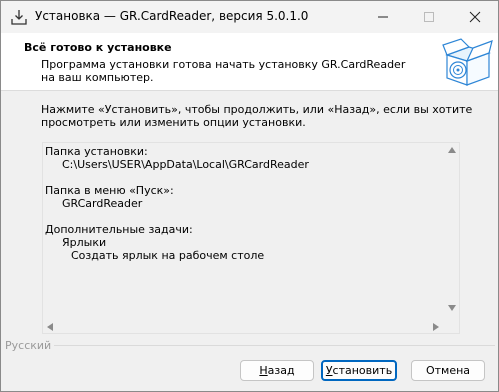  I want to click on page-title: Всё готово к установке, so click(98, 47).